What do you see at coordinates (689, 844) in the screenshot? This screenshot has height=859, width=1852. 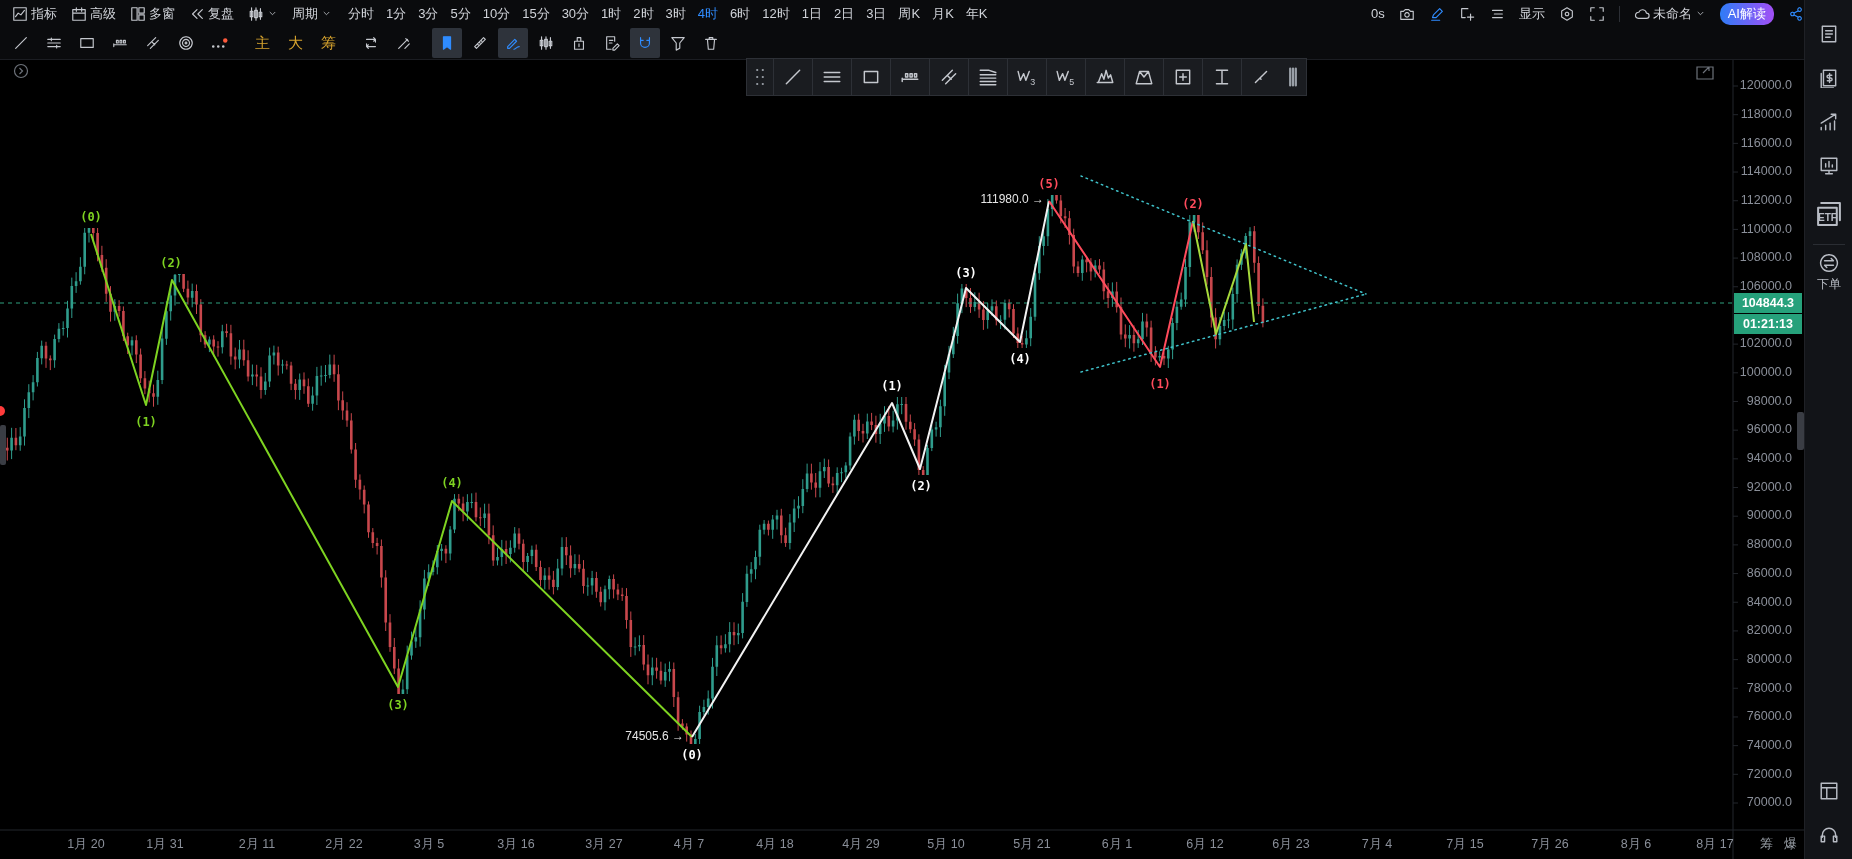 I see `date-label: 4月 7` at bounding box center [689, 844].